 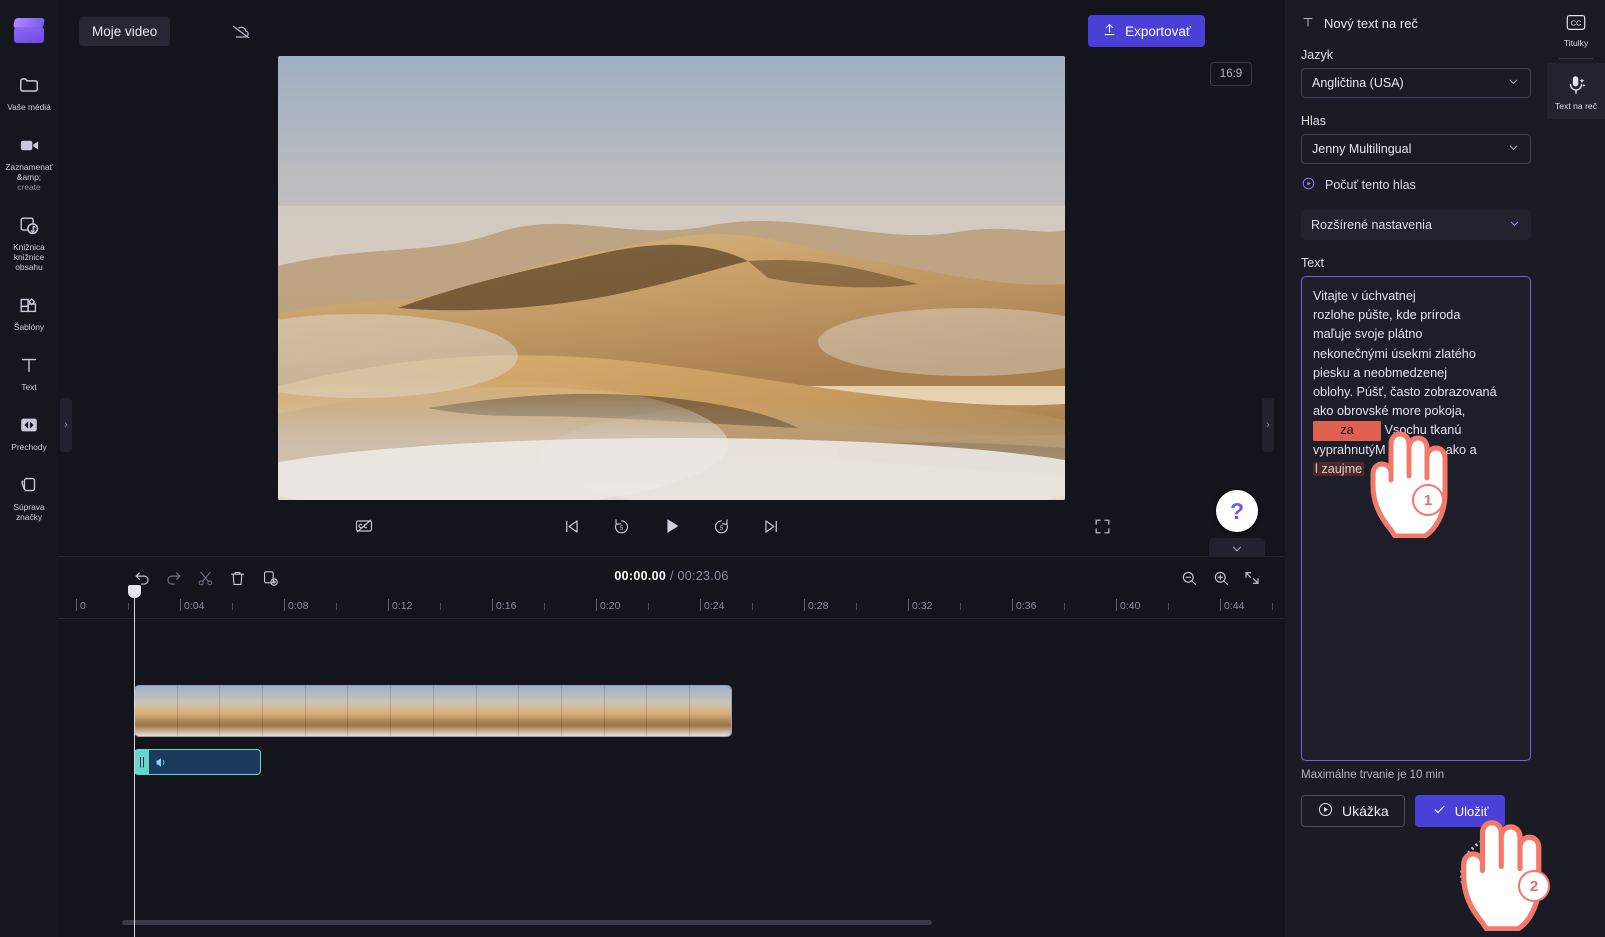 I want to click on advanced-settings-accordion: Rozšírené nastavenia, so click(x=1416, y=225).